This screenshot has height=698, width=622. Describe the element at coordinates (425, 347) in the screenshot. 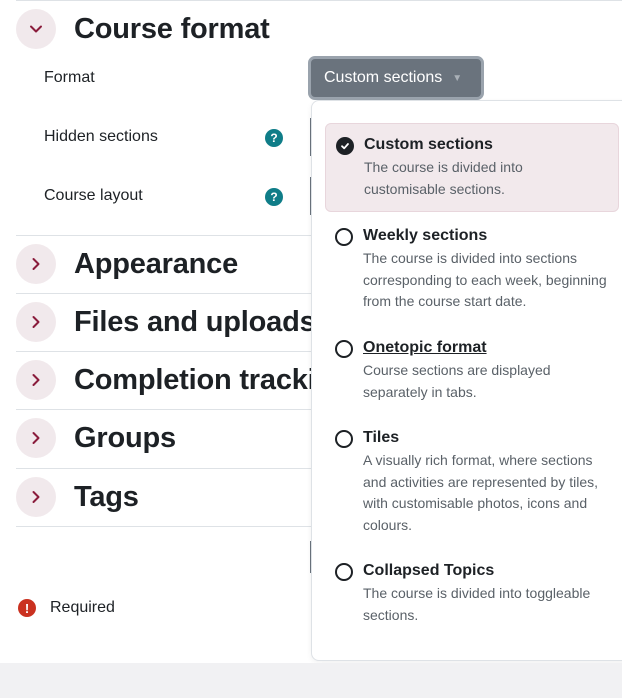

I see `option-title: Onetopic format` at that location.